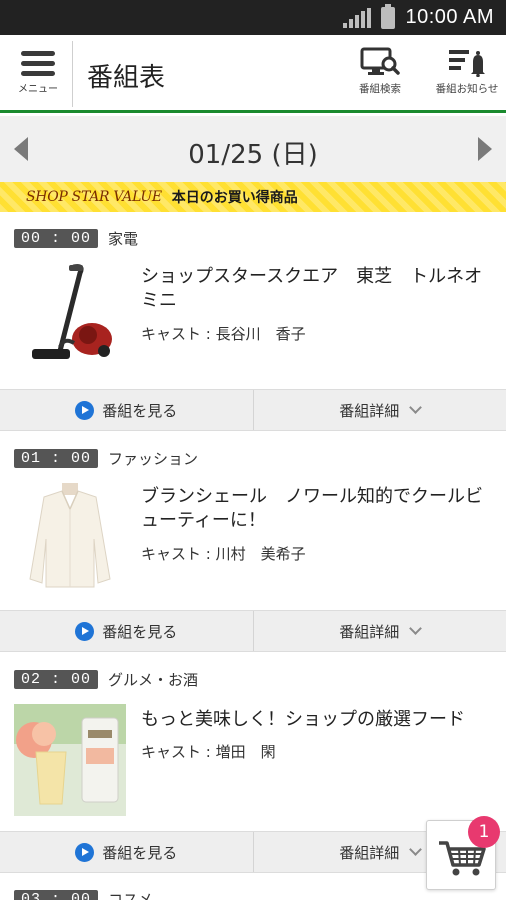 The width and height of the screenshot is (506, 900). Describe the element at coordinates (70, 535) in the screenshot. I see `white-blouse-image` at that location.